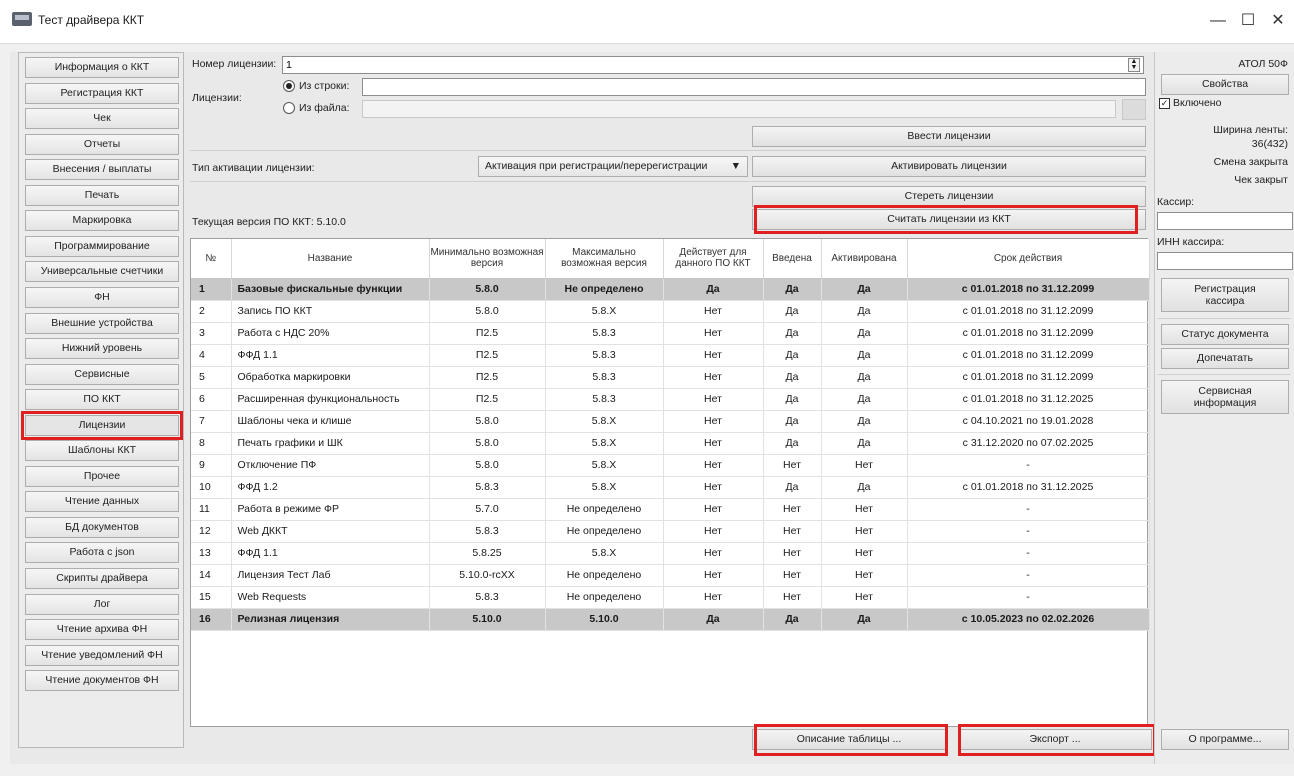 Image resolution: width=1294 pixels, height=776 pixels. What do you see at coordinates (102, 604) in the screenshot?
I see `nav-item: Лог` at bounding box center [102, 604].